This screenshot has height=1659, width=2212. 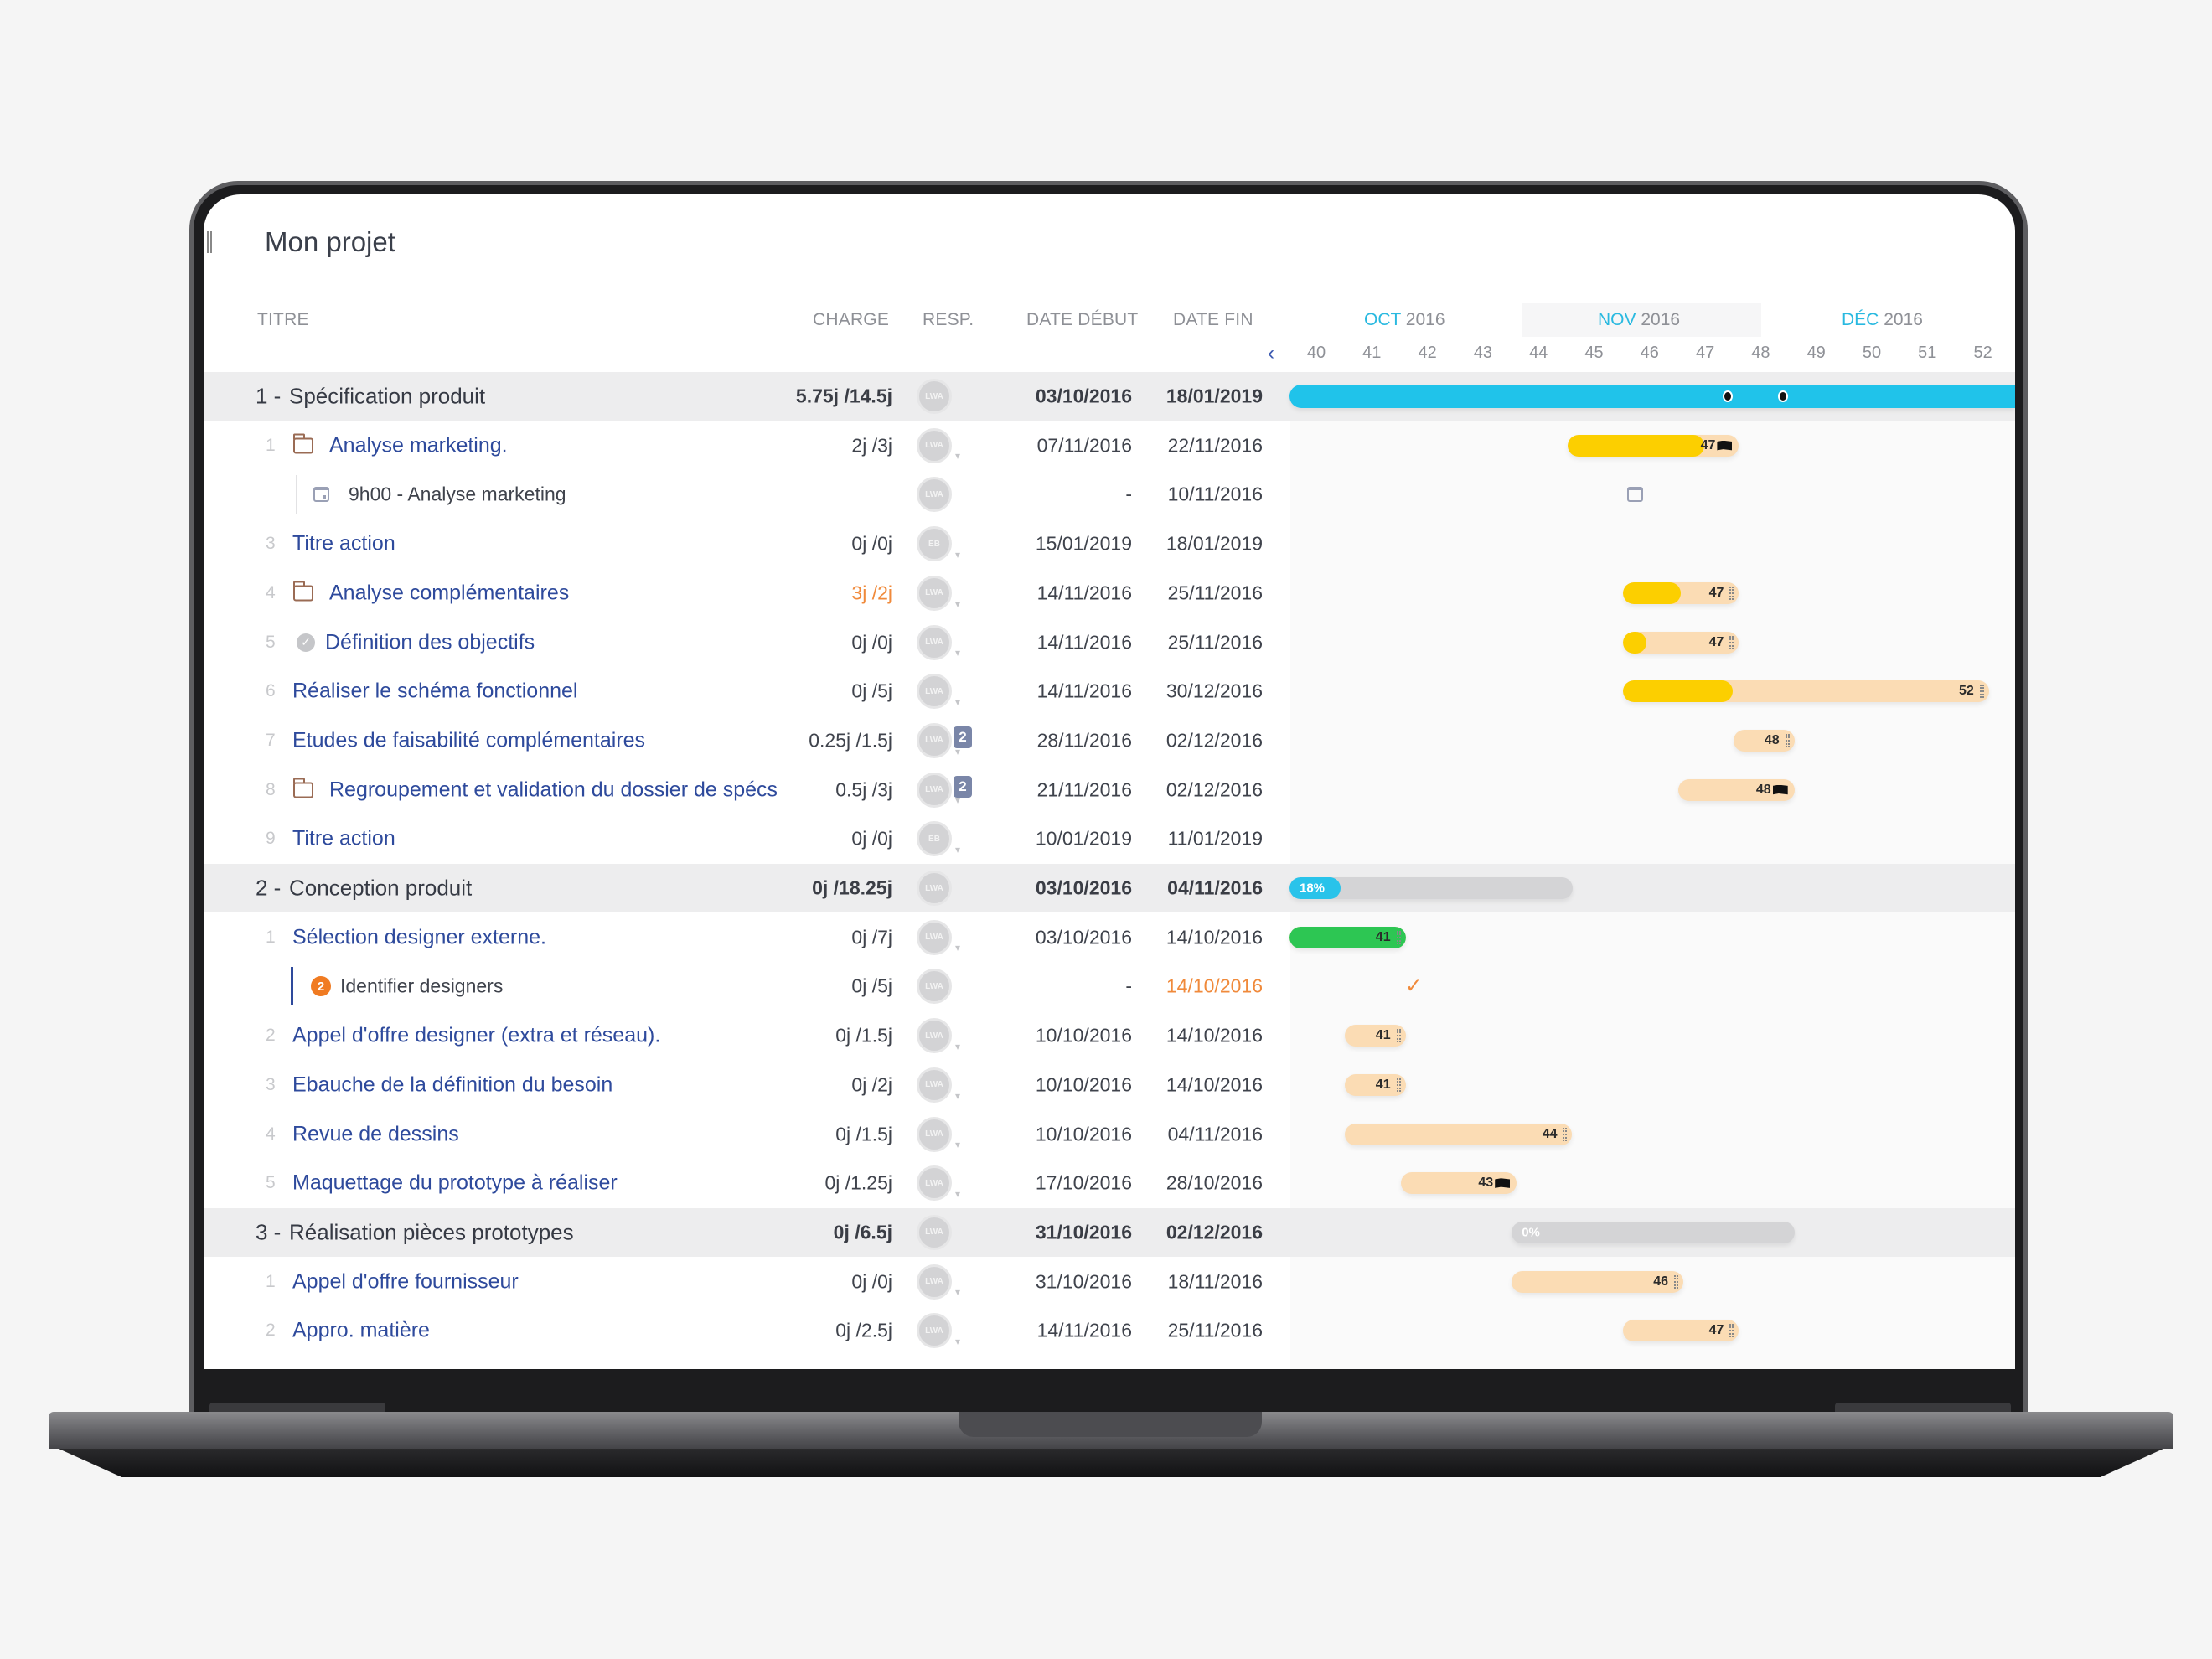 What do you see at coordinates (361, 1331) in the screenshot?
I see `task-title-link: Appro. matière` at bounding box center [361, 1331].